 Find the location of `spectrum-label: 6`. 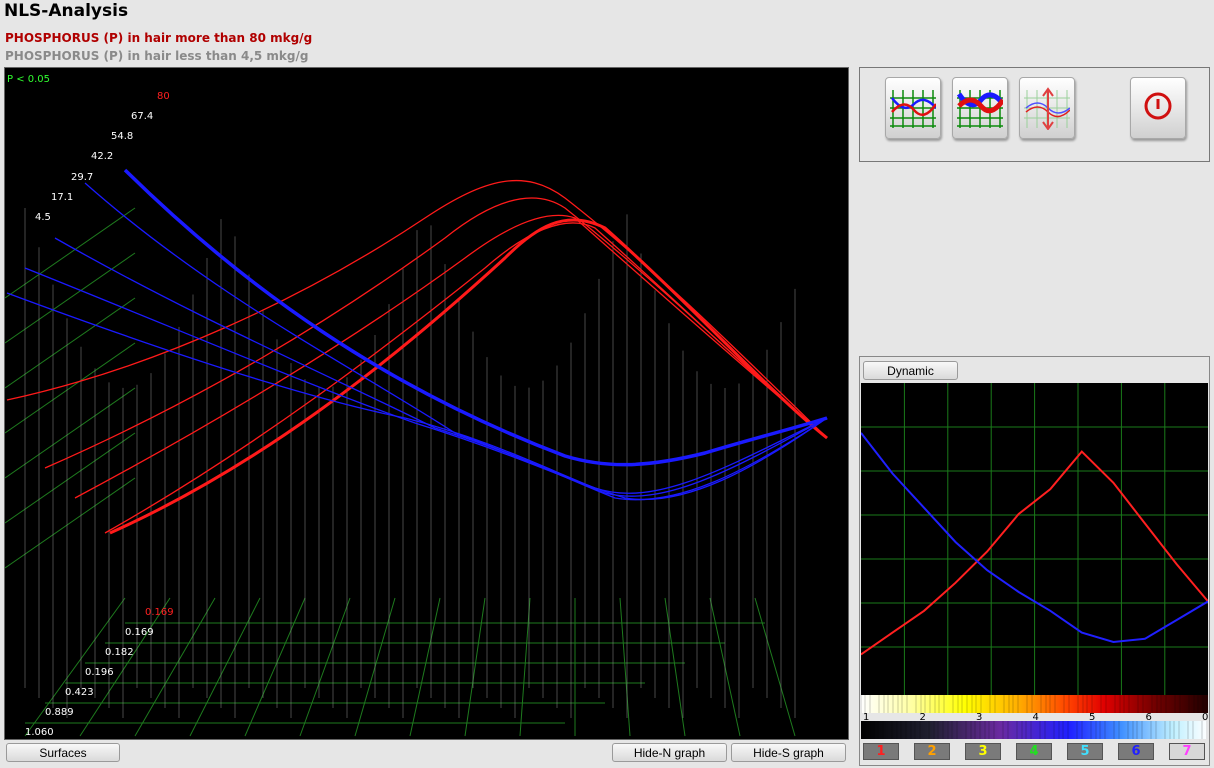

spectrum-label: 6 is located at coordinates (1149, 717).